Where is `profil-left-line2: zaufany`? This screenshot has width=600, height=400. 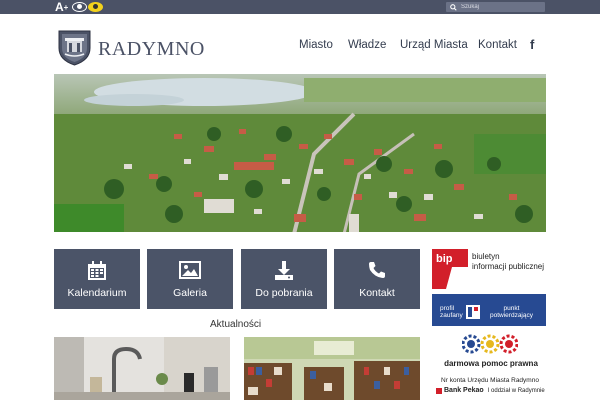 profil-left-line2: zaufany is located at coordinates (451, 315).